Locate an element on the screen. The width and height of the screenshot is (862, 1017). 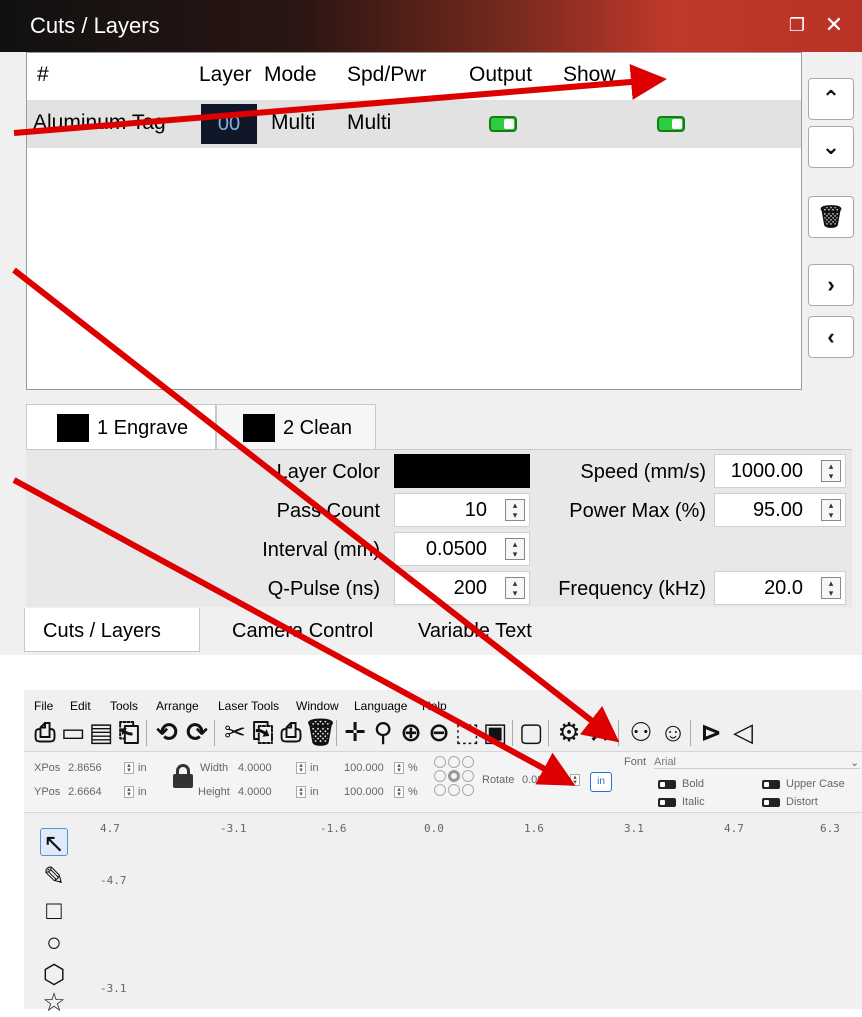
undo-icon: ⟲ is located at coordinates (167, 732).